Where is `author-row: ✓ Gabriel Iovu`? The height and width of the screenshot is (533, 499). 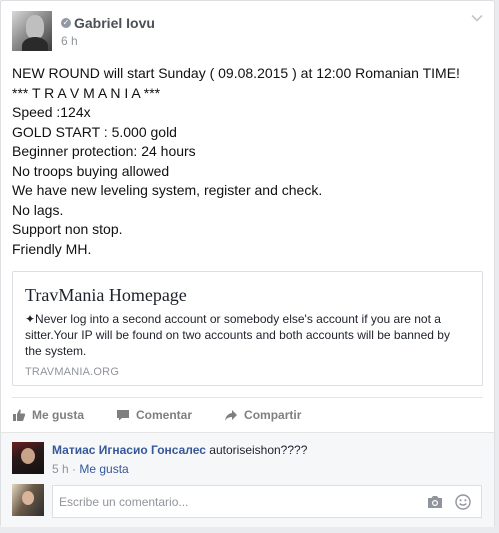
author-row: ✓ Gabriel Iovu is located at coordinates (108, 23).